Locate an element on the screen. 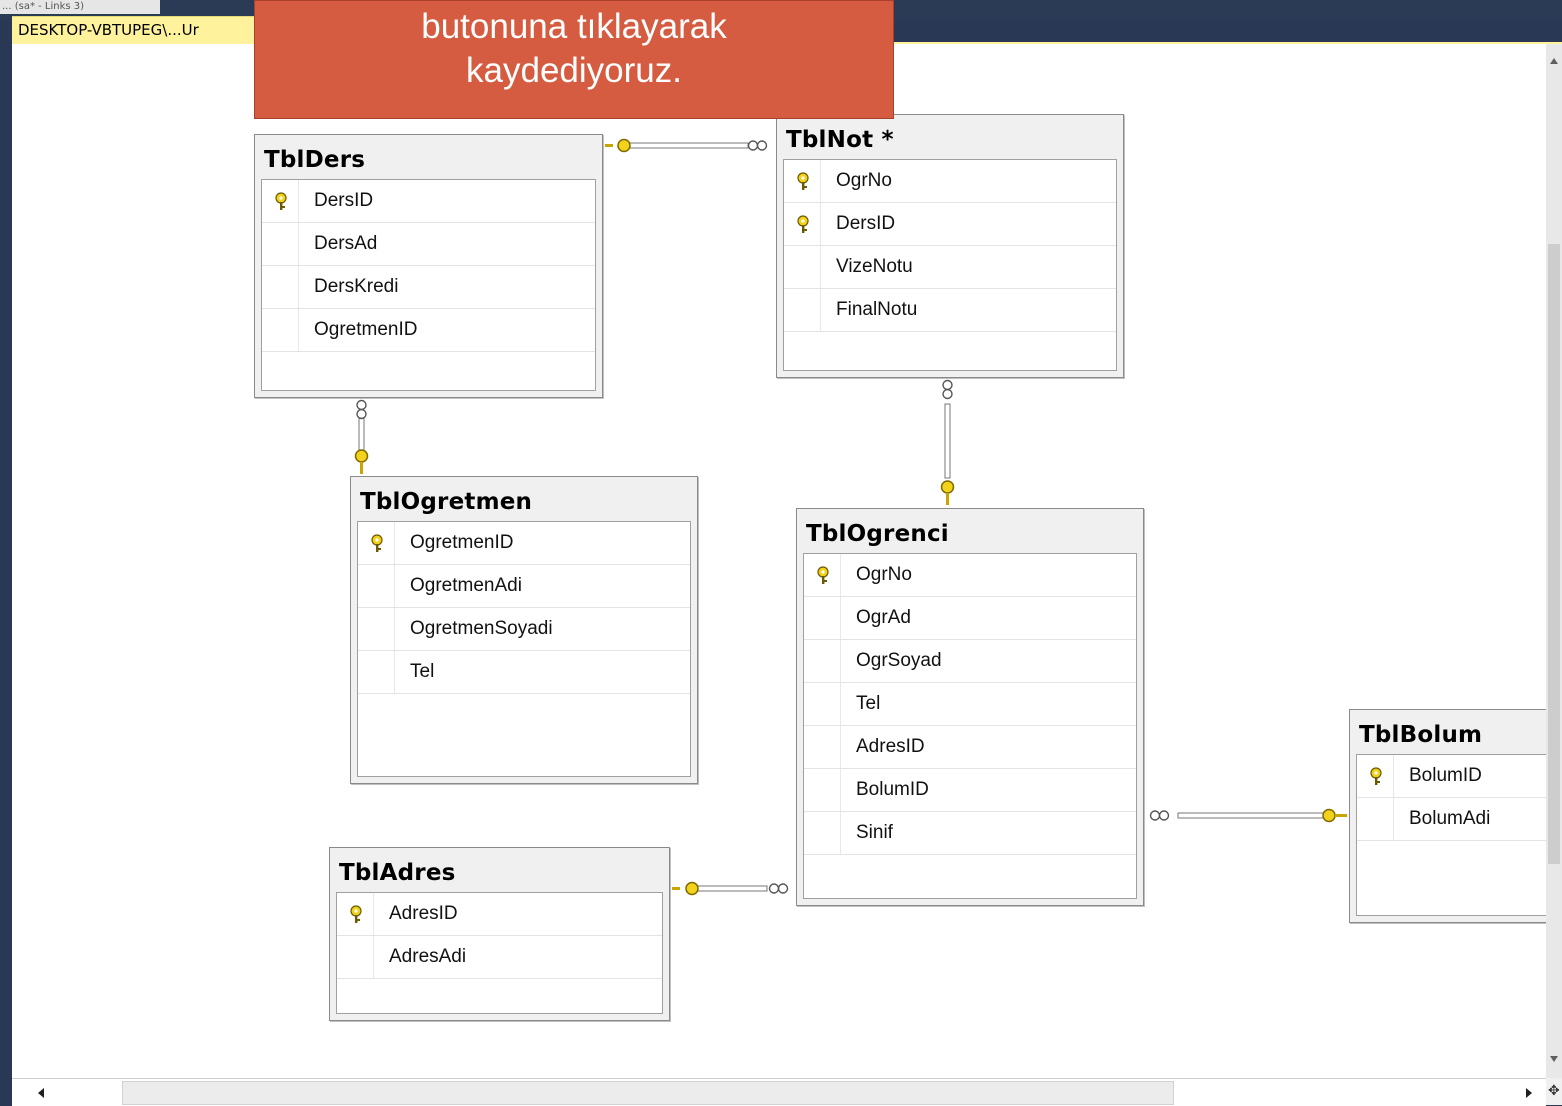 The width and height of the screenshot is (1562, 1106). table-title: TblAdres is located at coordinates (397, 873).